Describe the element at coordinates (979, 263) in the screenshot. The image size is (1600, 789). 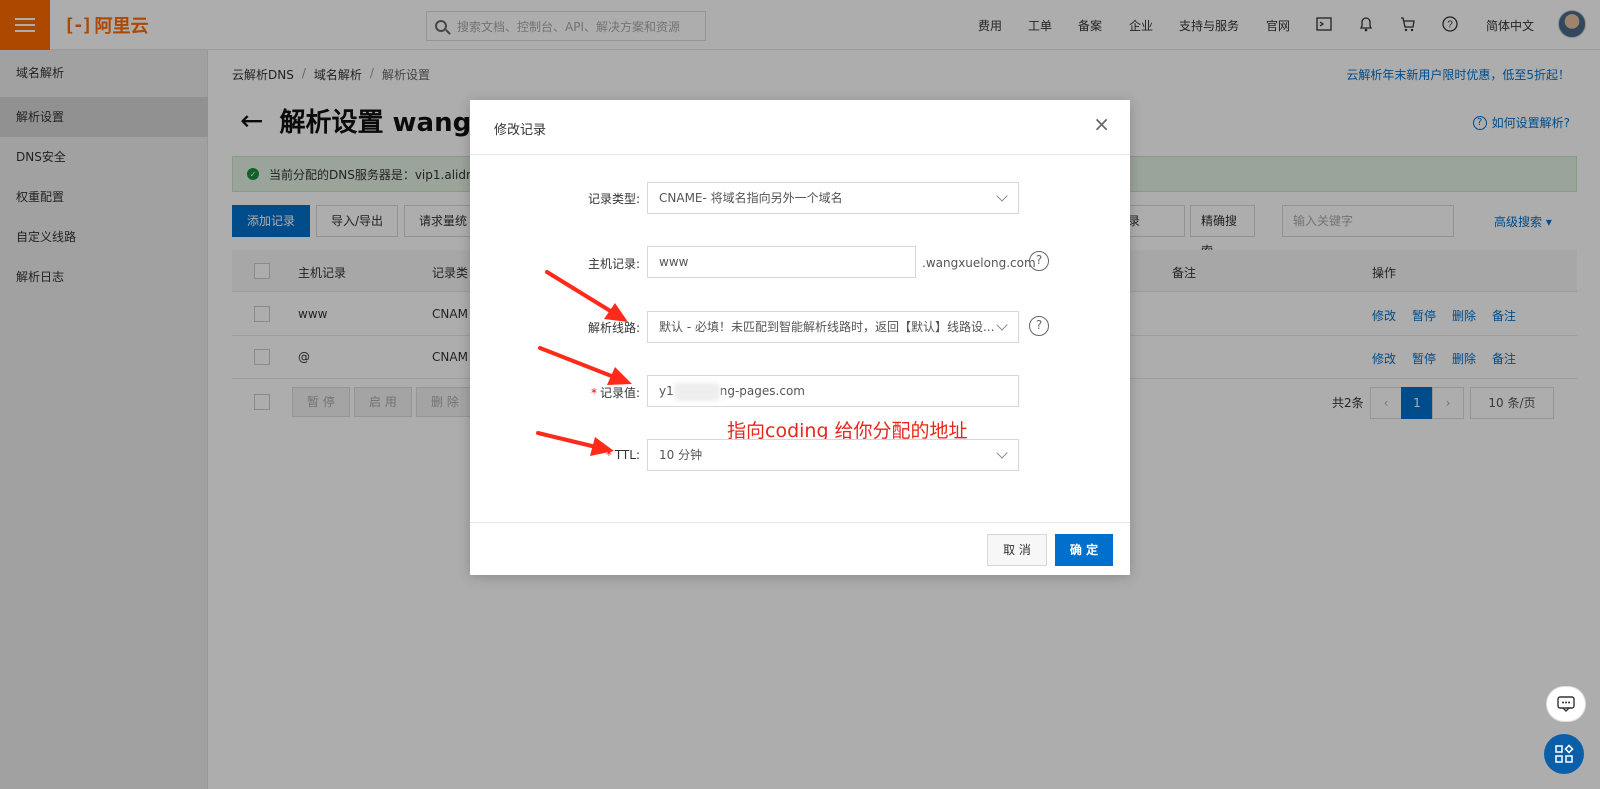
I see `domain-suffix: .wangxuelong.com` at that location.